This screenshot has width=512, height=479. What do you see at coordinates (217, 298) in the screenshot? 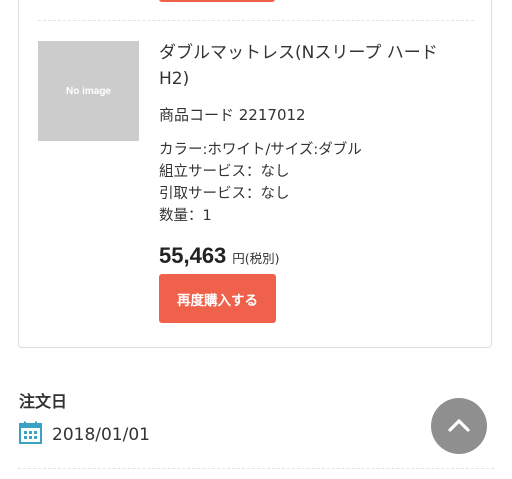
I see `rebuy-button: 再度購入する` at bounding box center [217, 298].